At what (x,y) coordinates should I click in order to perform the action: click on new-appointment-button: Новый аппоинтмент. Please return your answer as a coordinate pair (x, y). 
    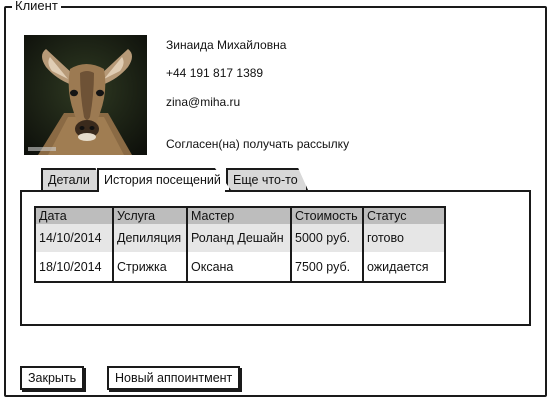
    Looking at the image, I should click on (174, 378).